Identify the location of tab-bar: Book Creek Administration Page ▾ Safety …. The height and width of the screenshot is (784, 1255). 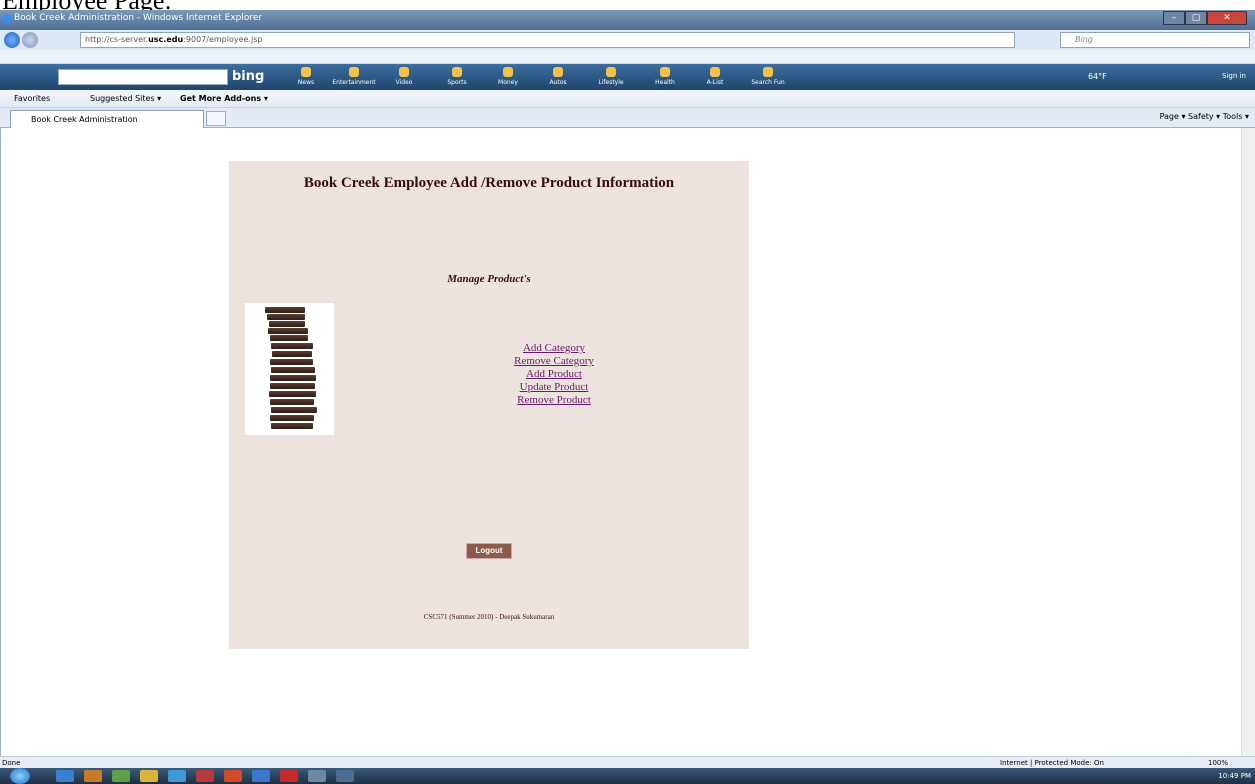
(627, 118).